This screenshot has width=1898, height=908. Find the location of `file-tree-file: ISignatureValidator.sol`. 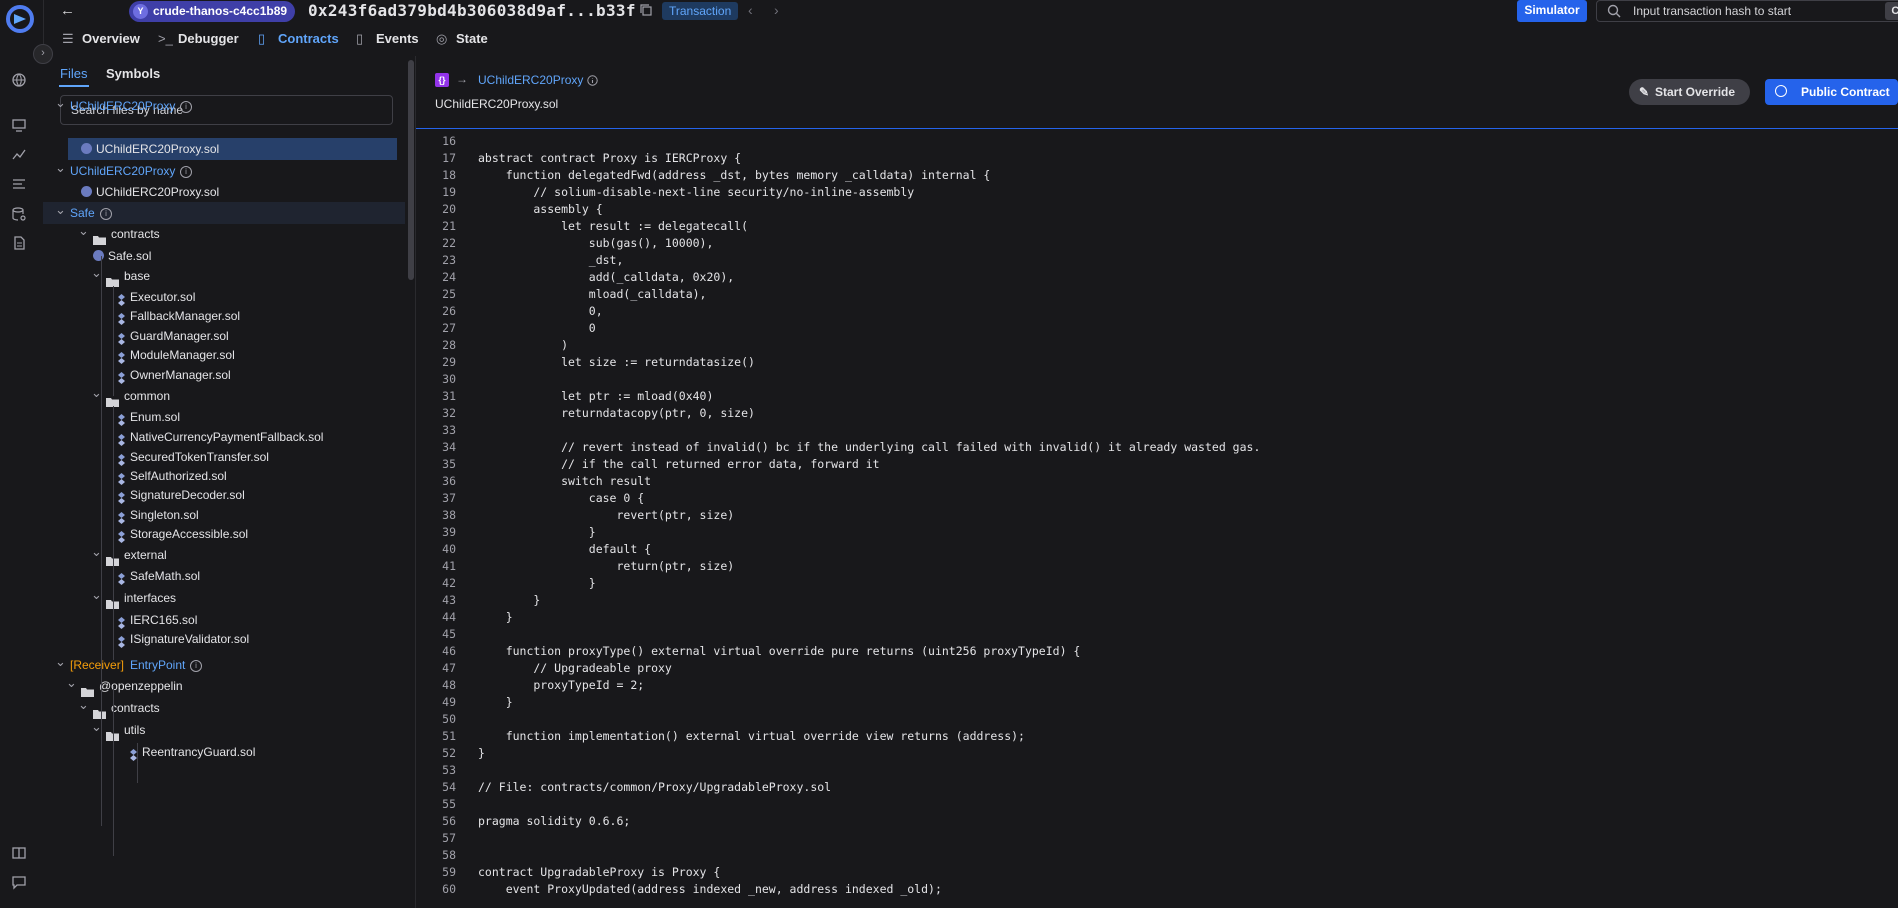

file-tree-file: ISignatureValidator.sol is located at coordinates (224, 639).